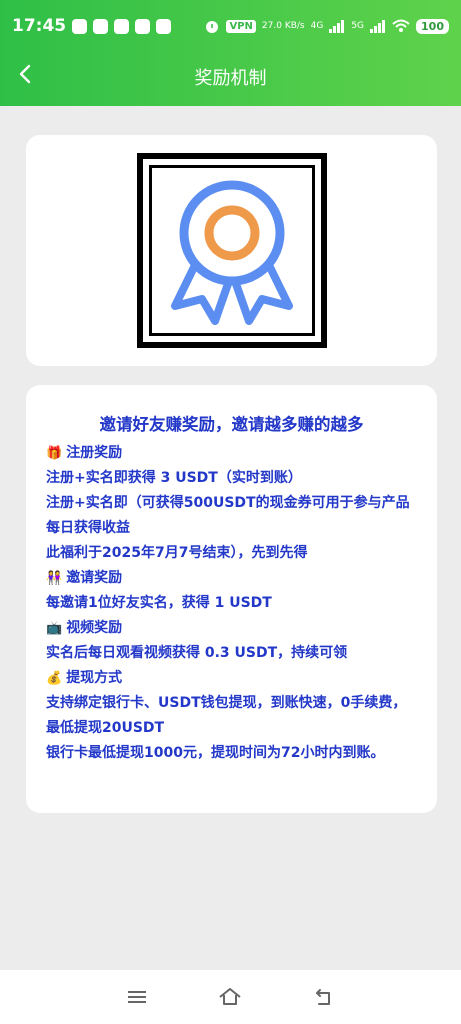  Describe the element at coordinates (231, 424) in the screenshot. I see `rules-headline: 邀请好友赚奖励，邀请越多赚的越多` at that location.